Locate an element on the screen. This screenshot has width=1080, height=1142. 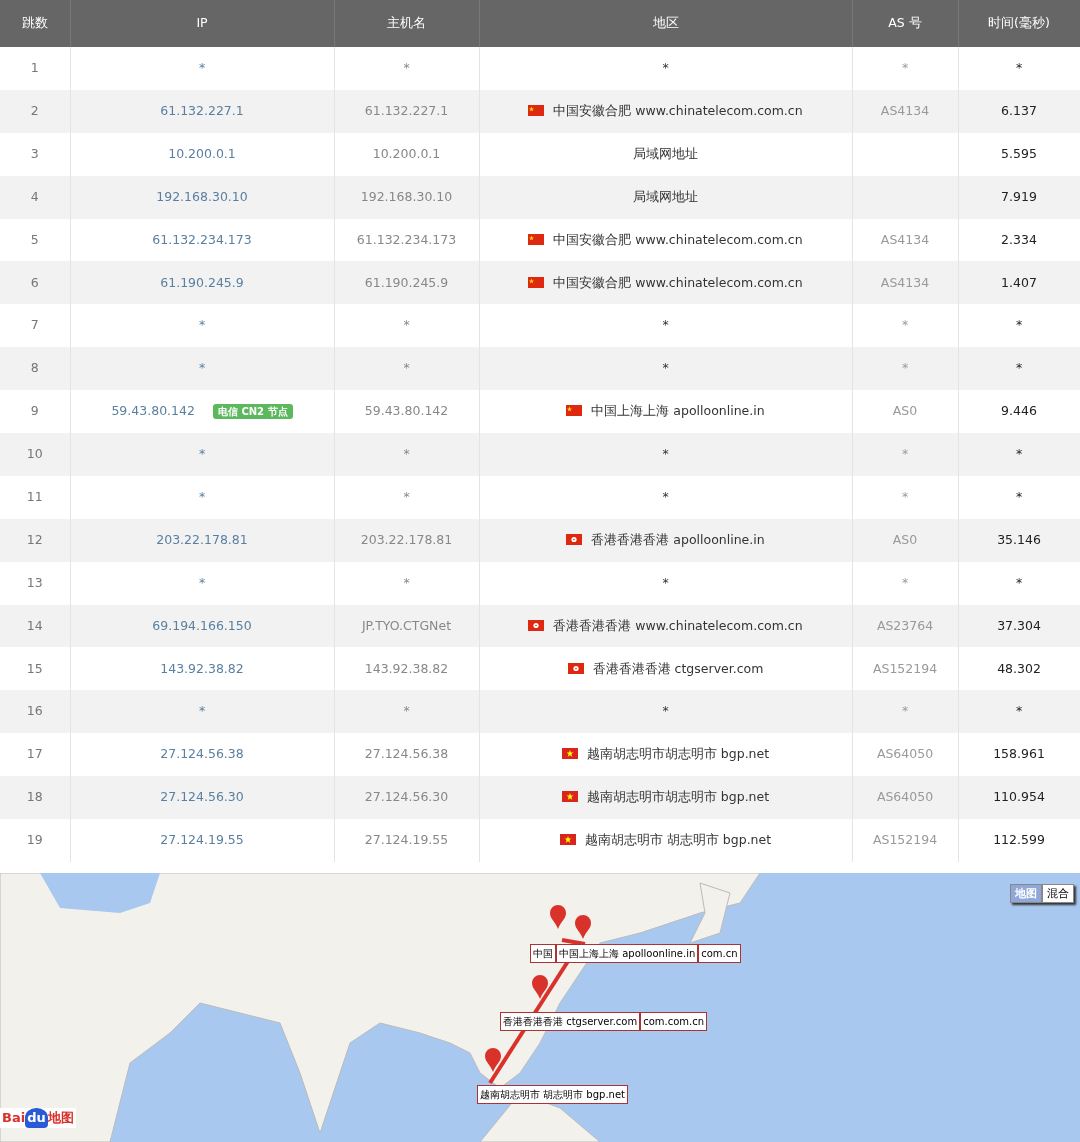
hostname-text: 27.124.19.55 is located at coordinates (406, 840).